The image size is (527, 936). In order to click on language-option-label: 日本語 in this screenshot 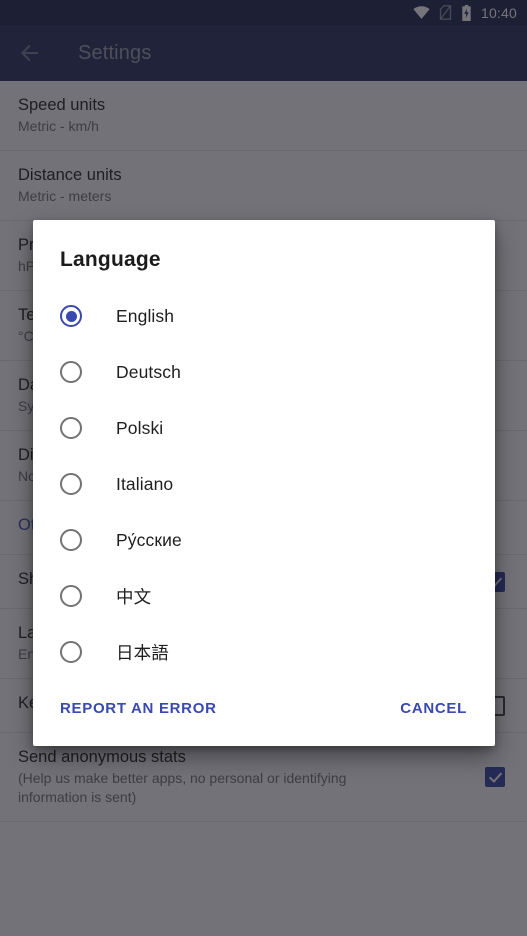, I will do `click(142, 652)`.